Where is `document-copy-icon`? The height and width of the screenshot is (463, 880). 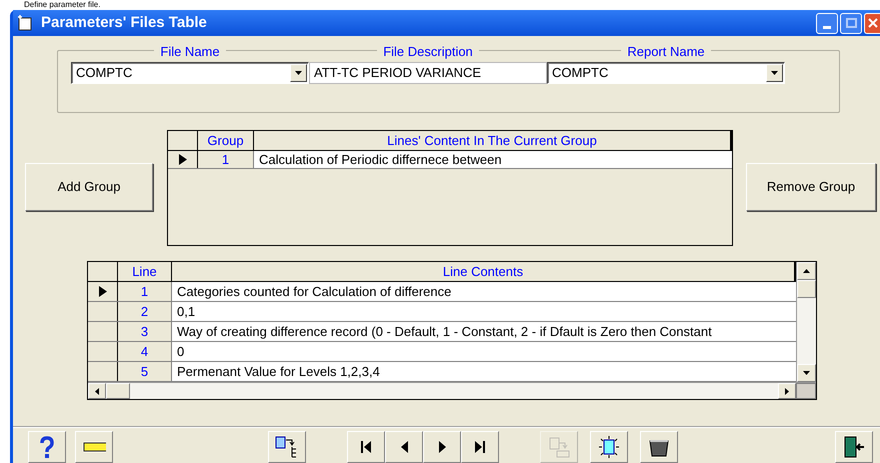
document-copy-icon is located at coordinates (559, 447).